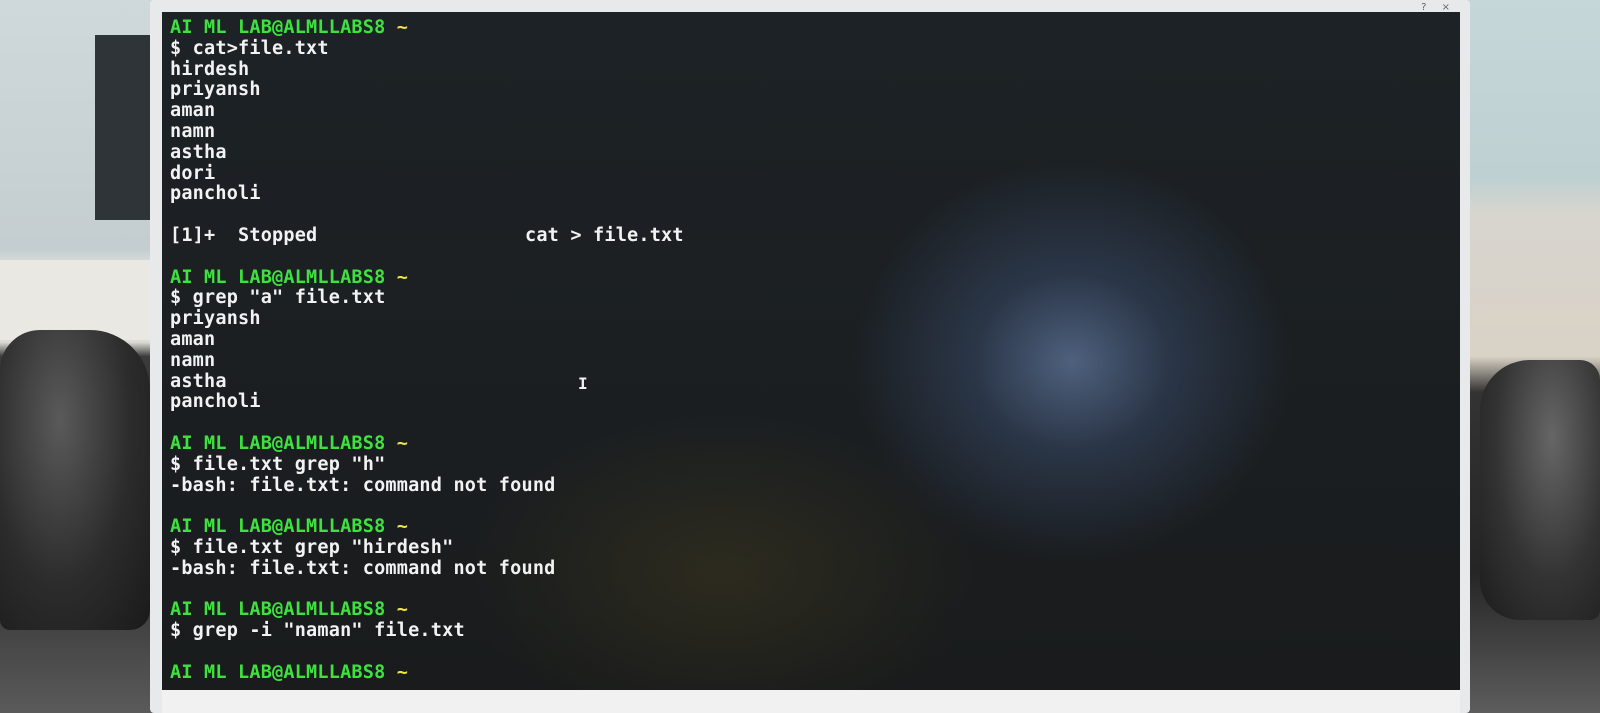 This screenshot has height=713, width=1600. I want to click on job-command: cat > file.txt, so click(604, 235).